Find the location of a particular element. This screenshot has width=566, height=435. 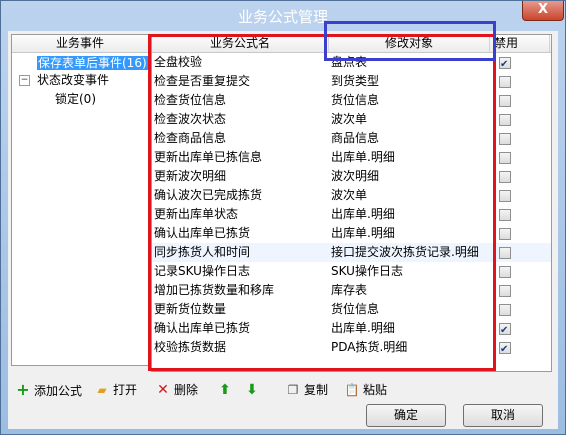

paste-icon: 📋 is located at coordinates (352, 390).